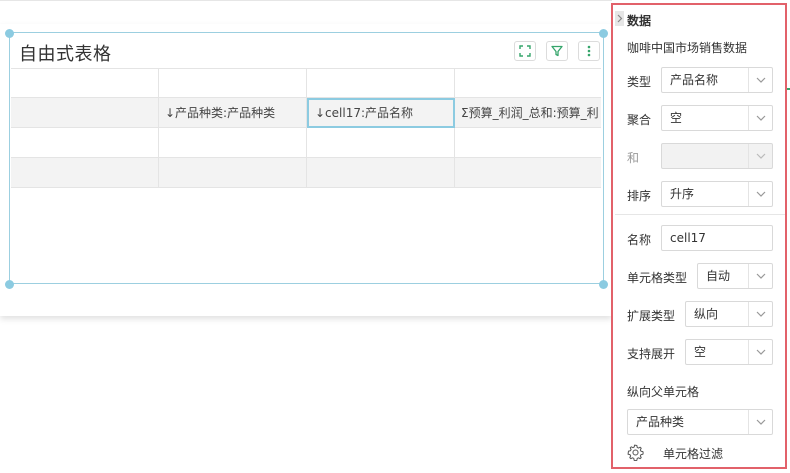  I want to click on type-select: 产品名称, so click(717, 80).